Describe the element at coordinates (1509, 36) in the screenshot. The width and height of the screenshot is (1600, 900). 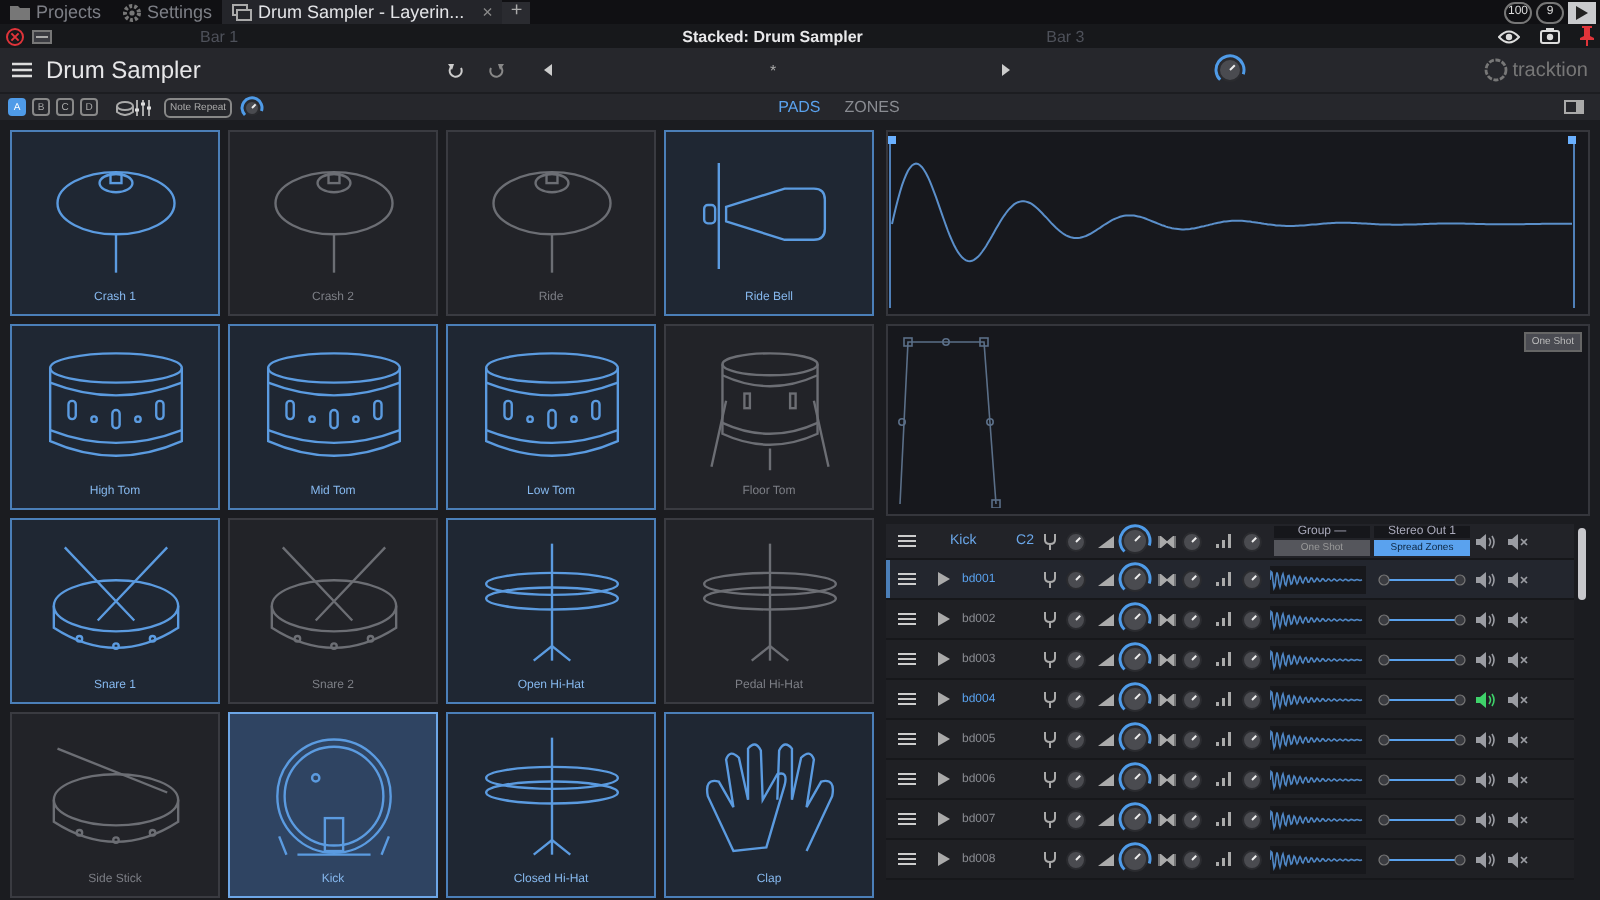
I see `eye-icon` at that location.